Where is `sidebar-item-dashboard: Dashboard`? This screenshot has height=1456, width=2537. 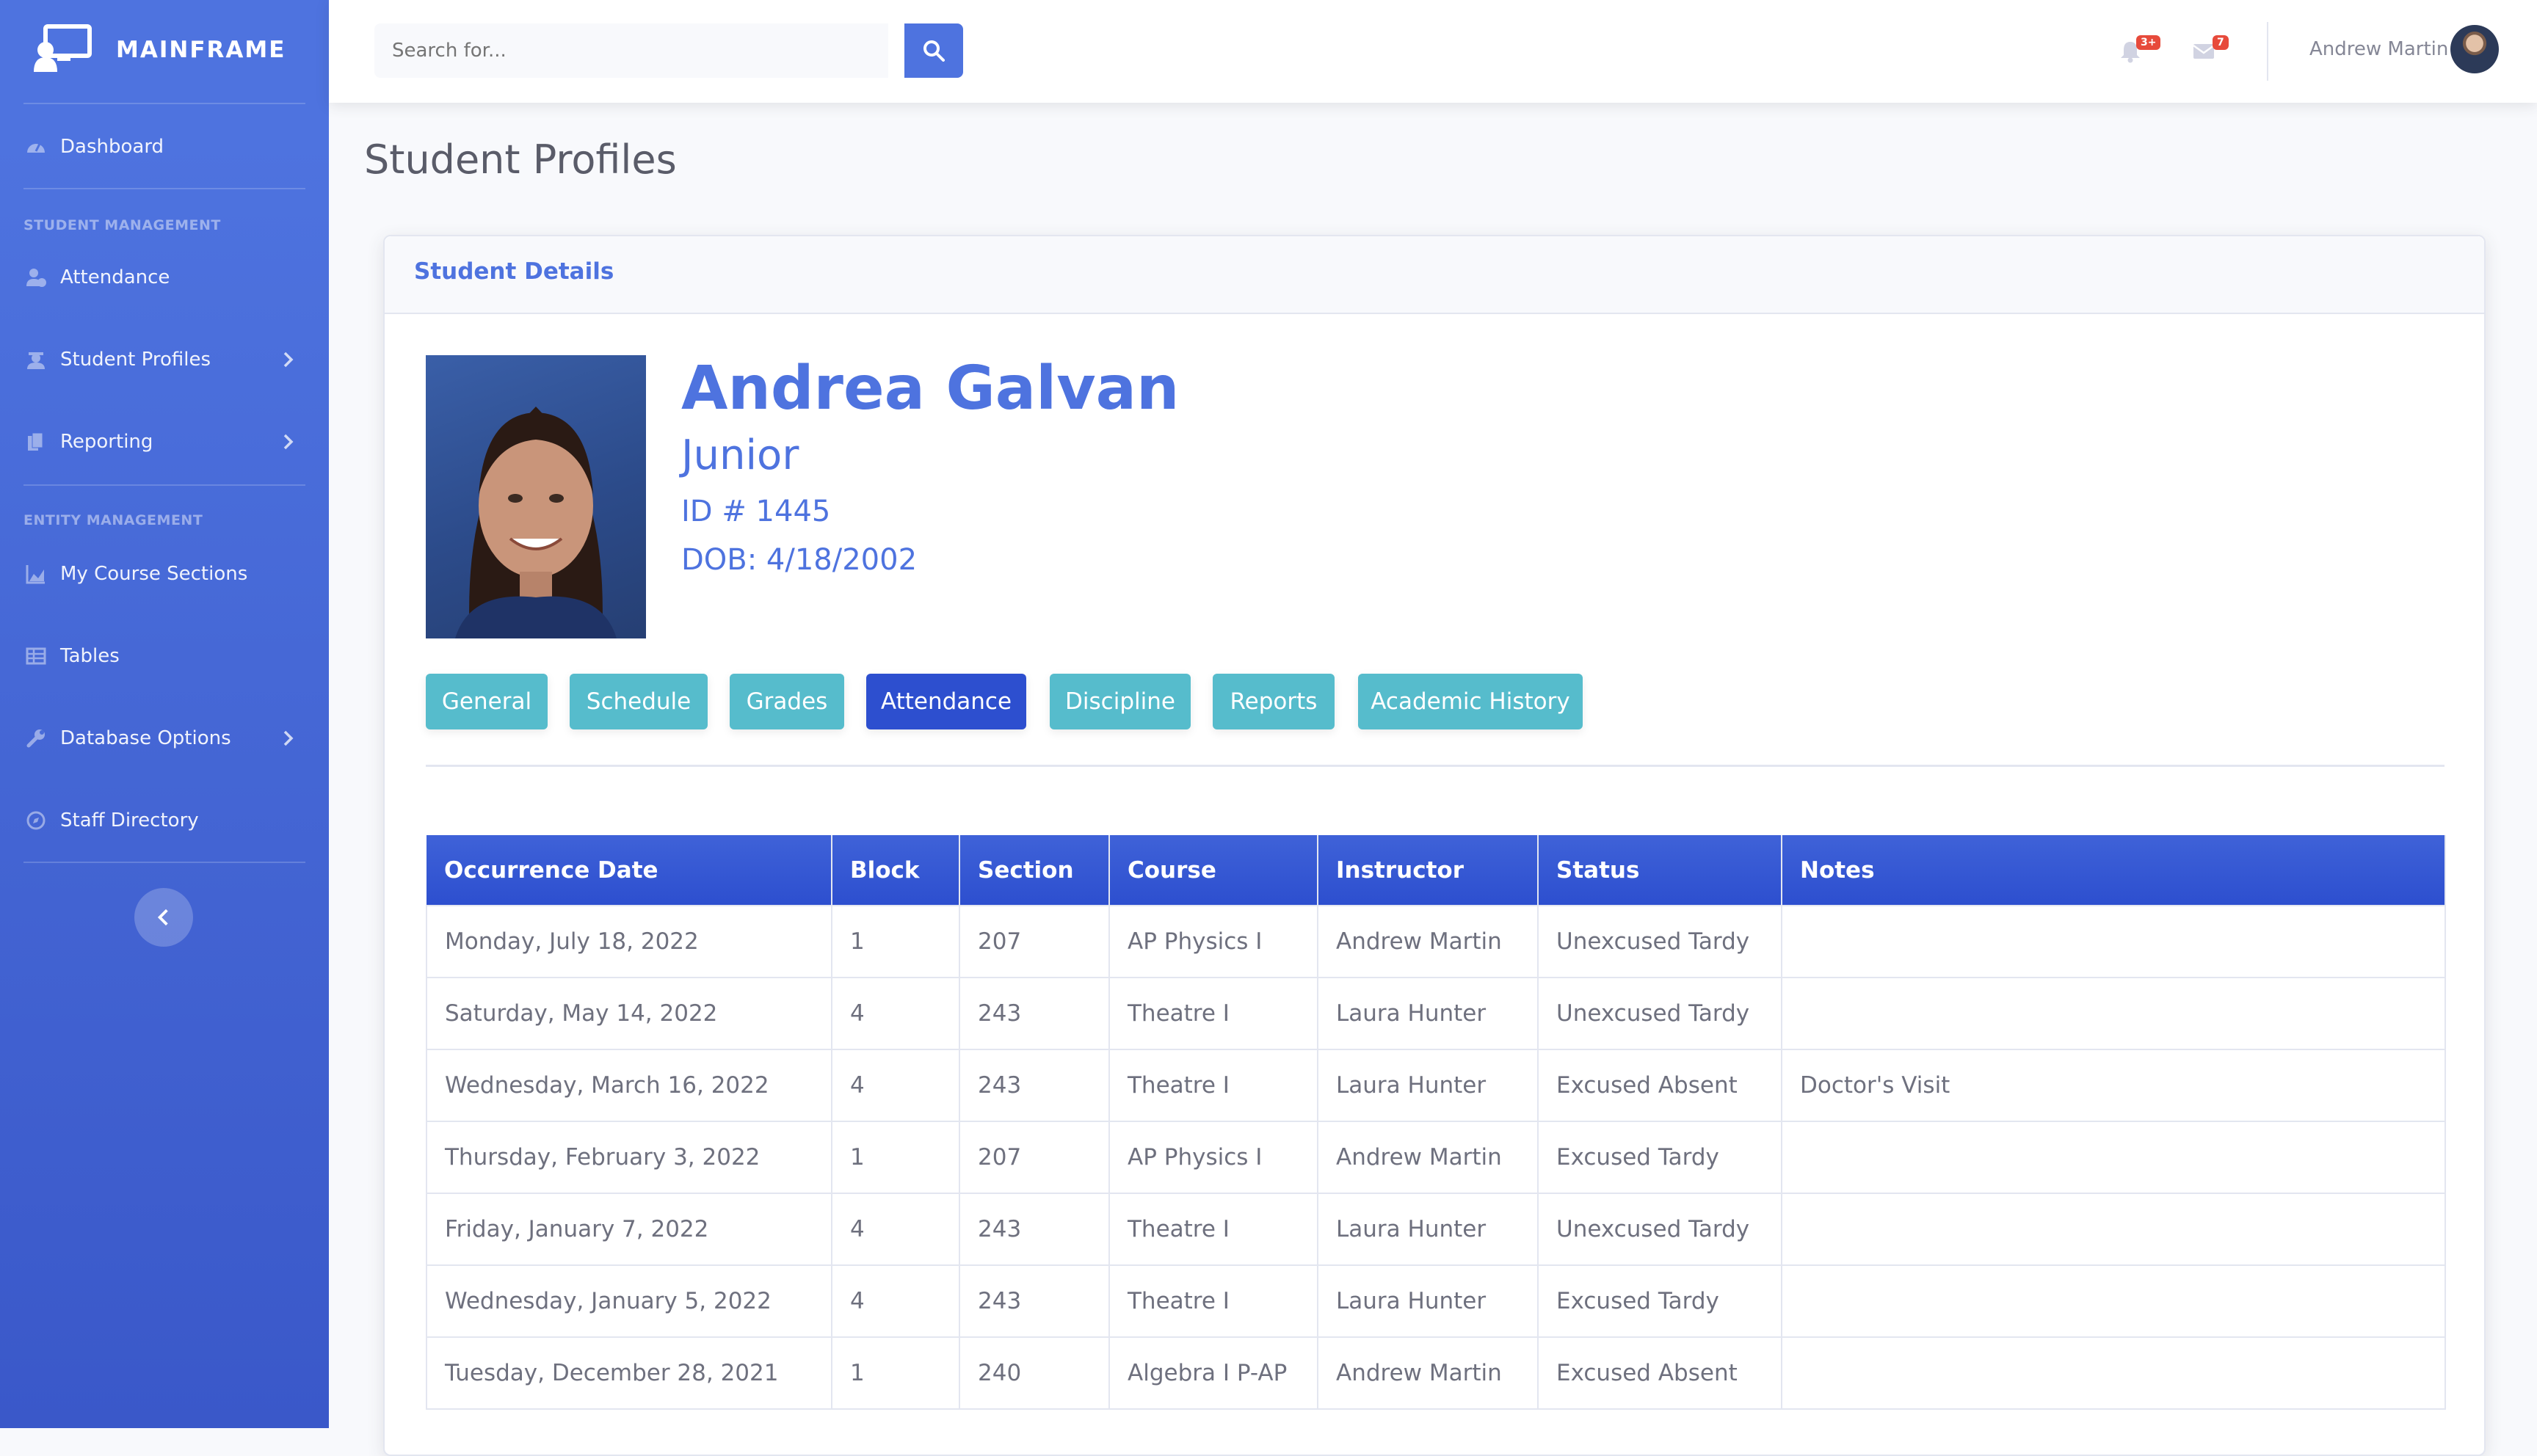 sidebar-item-dashboard: Dashboard is located at coordinates (164, 147).